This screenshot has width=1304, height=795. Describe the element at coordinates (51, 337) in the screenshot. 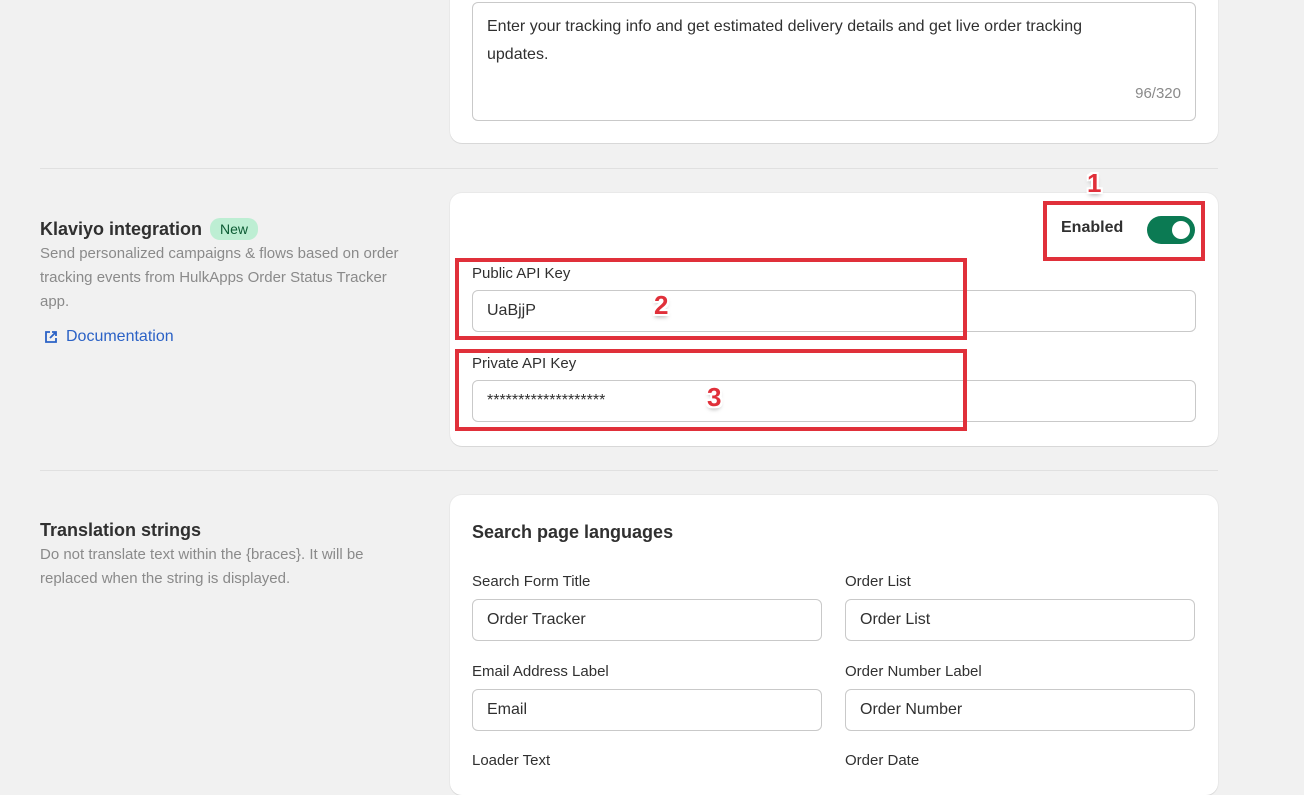

I see `external-link-icon` at that location.